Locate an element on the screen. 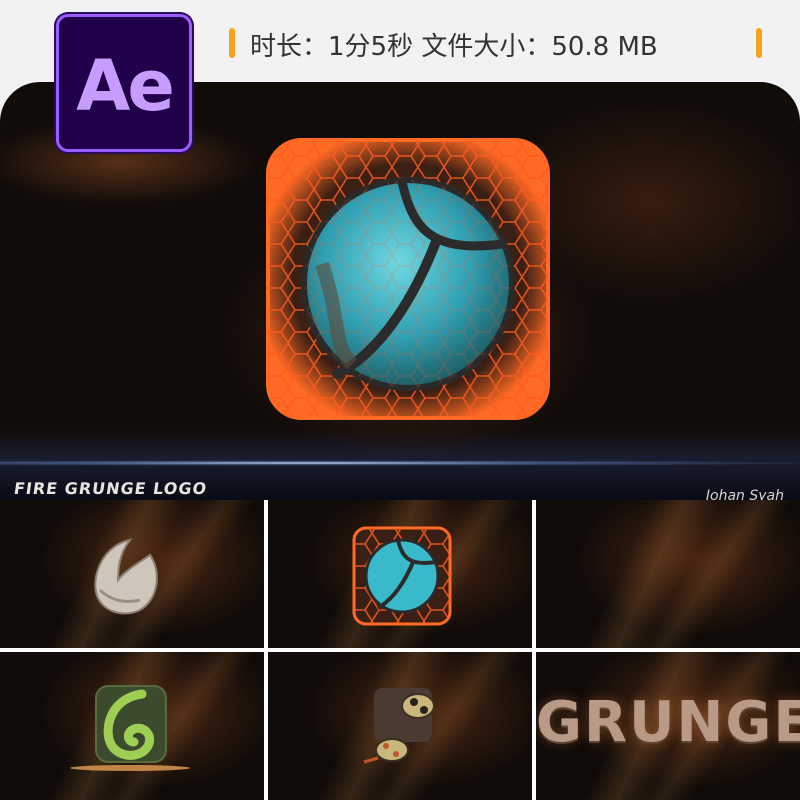  accent-bar-right is located at coordinates (759, 43).